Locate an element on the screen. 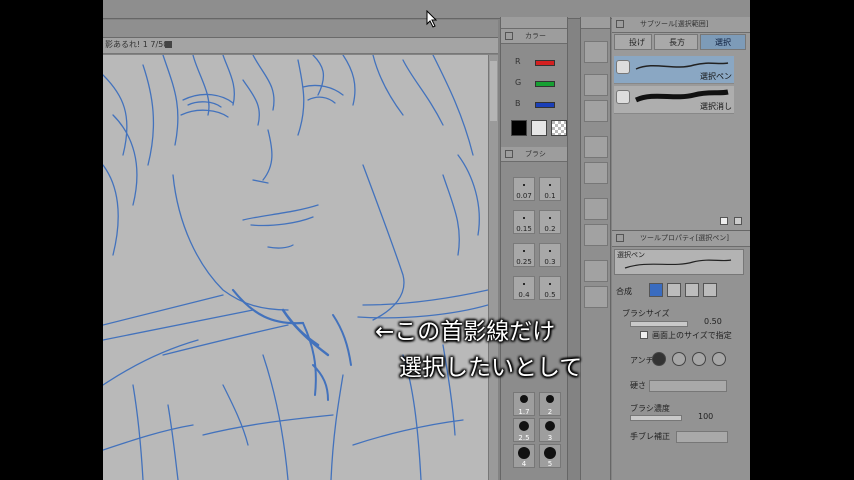  brush-size-option: 0.1 is located at coordinates (550, 189).